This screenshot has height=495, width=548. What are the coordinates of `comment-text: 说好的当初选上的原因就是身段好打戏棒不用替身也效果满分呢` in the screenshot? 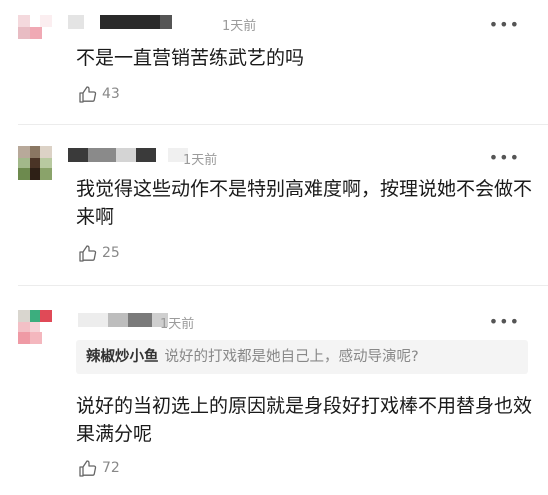 It's located at (304, 420).